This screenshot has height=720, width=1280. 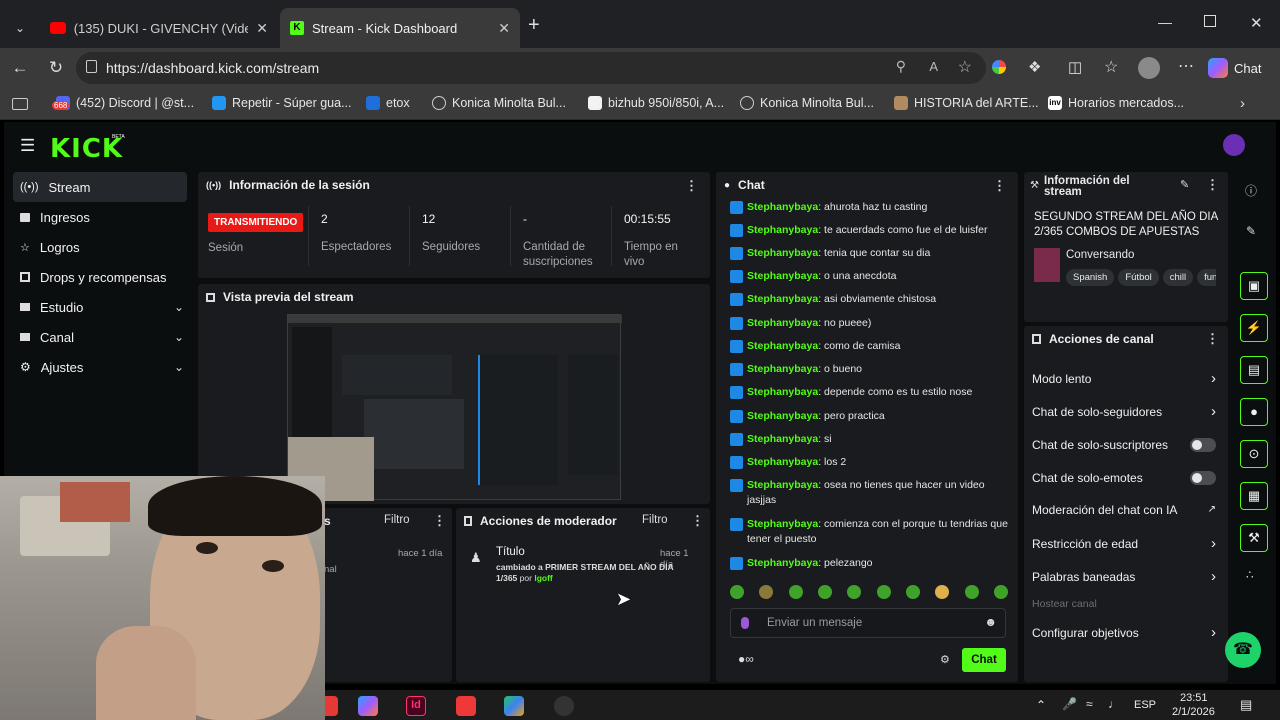 I want to click on tag: fun, so click(x=1206, y=277).